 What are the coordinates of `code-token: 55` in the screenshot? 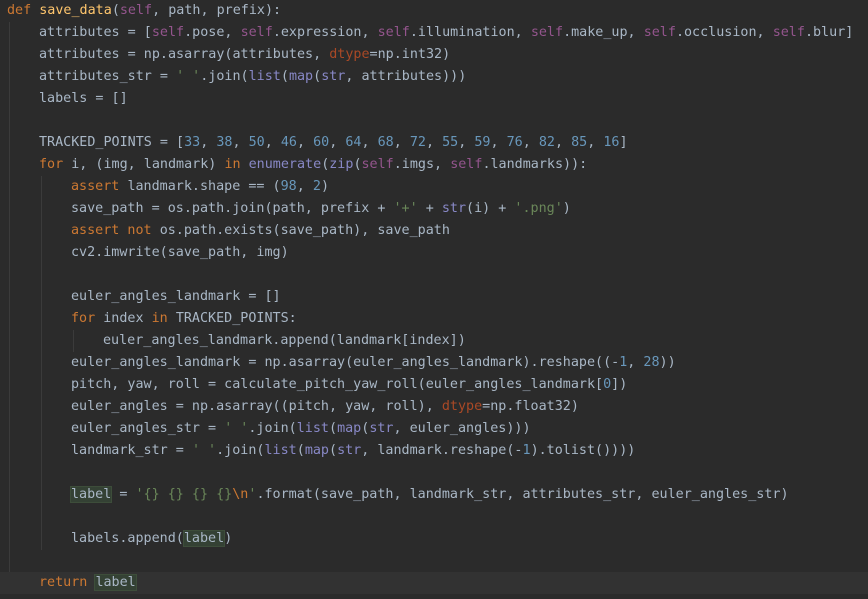 It's located at (450, 142).